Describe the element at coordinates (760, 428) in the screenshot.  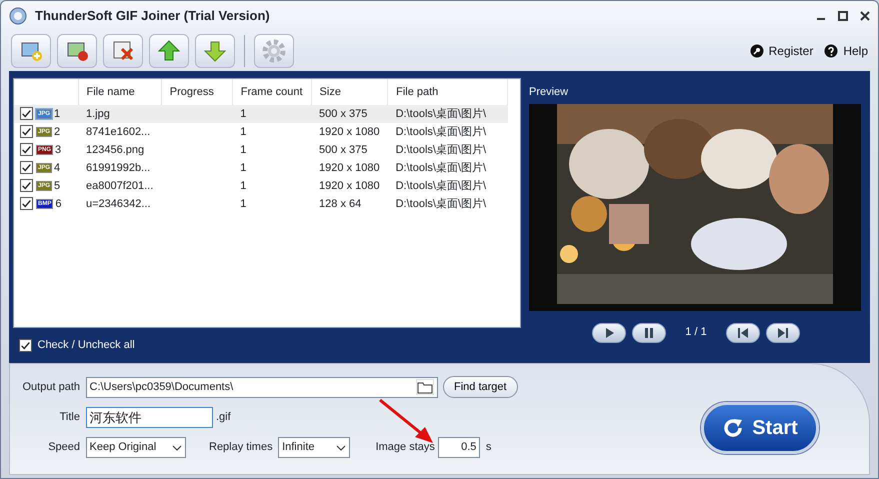
I see `start-button: Start` at that location.